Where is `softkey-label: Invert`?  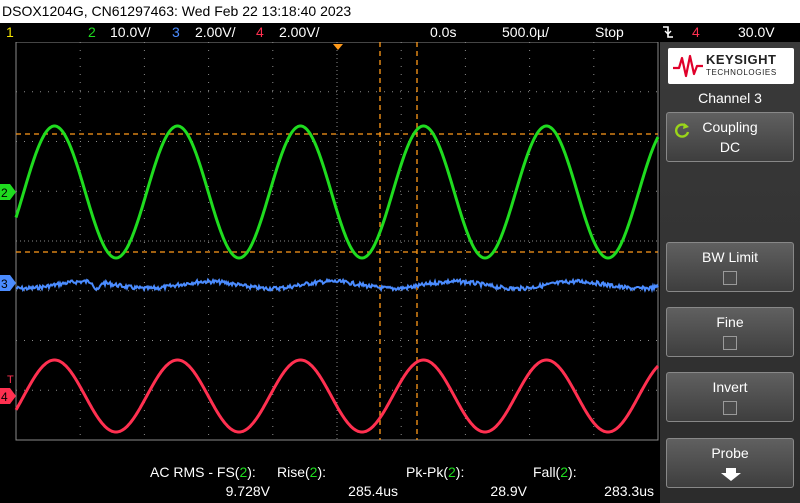
softkey-label: Invert is located at coordinates (730, 387).